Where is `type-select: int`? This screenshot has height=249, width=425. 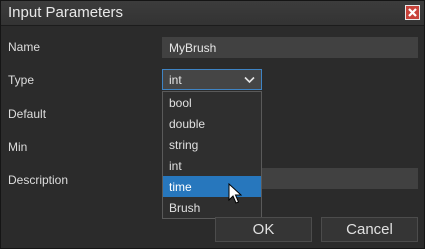
type-select: int is located at coordinates (212, 79).